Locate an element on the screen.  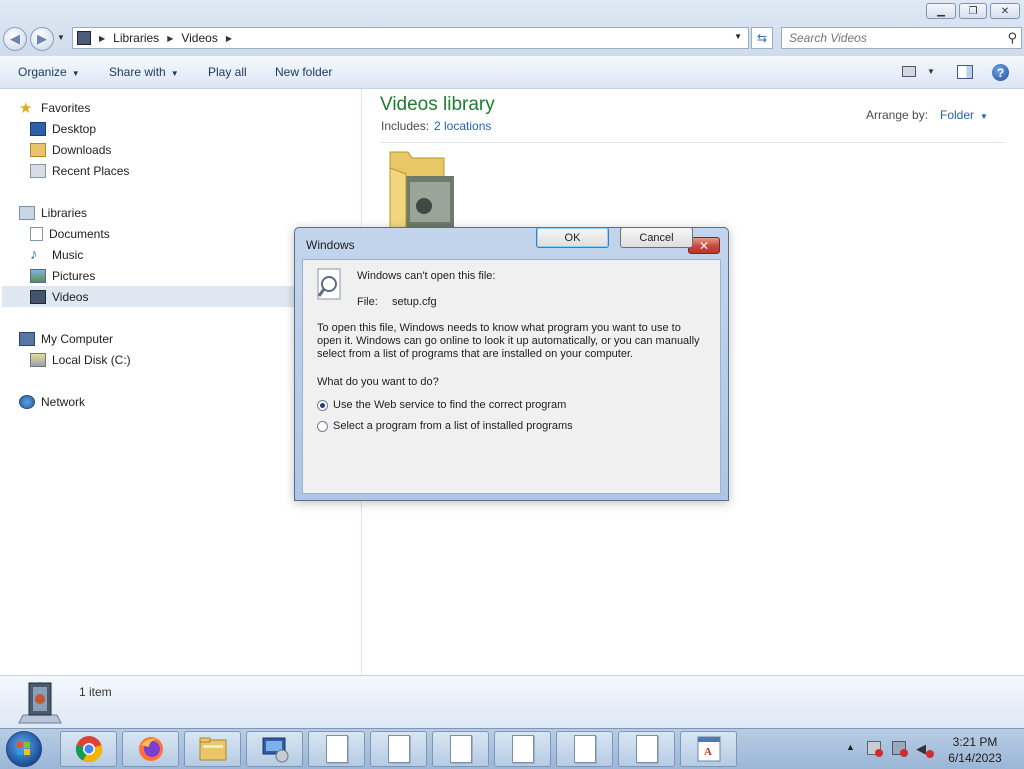
forward-button: ▶ is located at coordinates (42, 39).